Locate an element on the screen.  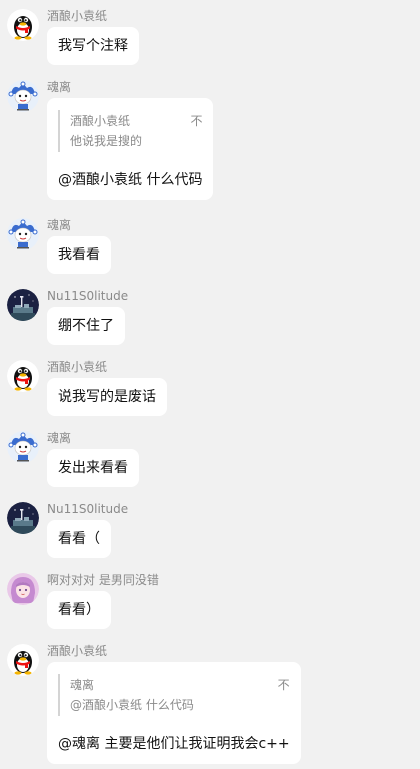
message-bubble: 酒酿小袁纸 他说我是搜的 不 @酒酿小袁纸 什么代码 is located at coordinates (130, 149).